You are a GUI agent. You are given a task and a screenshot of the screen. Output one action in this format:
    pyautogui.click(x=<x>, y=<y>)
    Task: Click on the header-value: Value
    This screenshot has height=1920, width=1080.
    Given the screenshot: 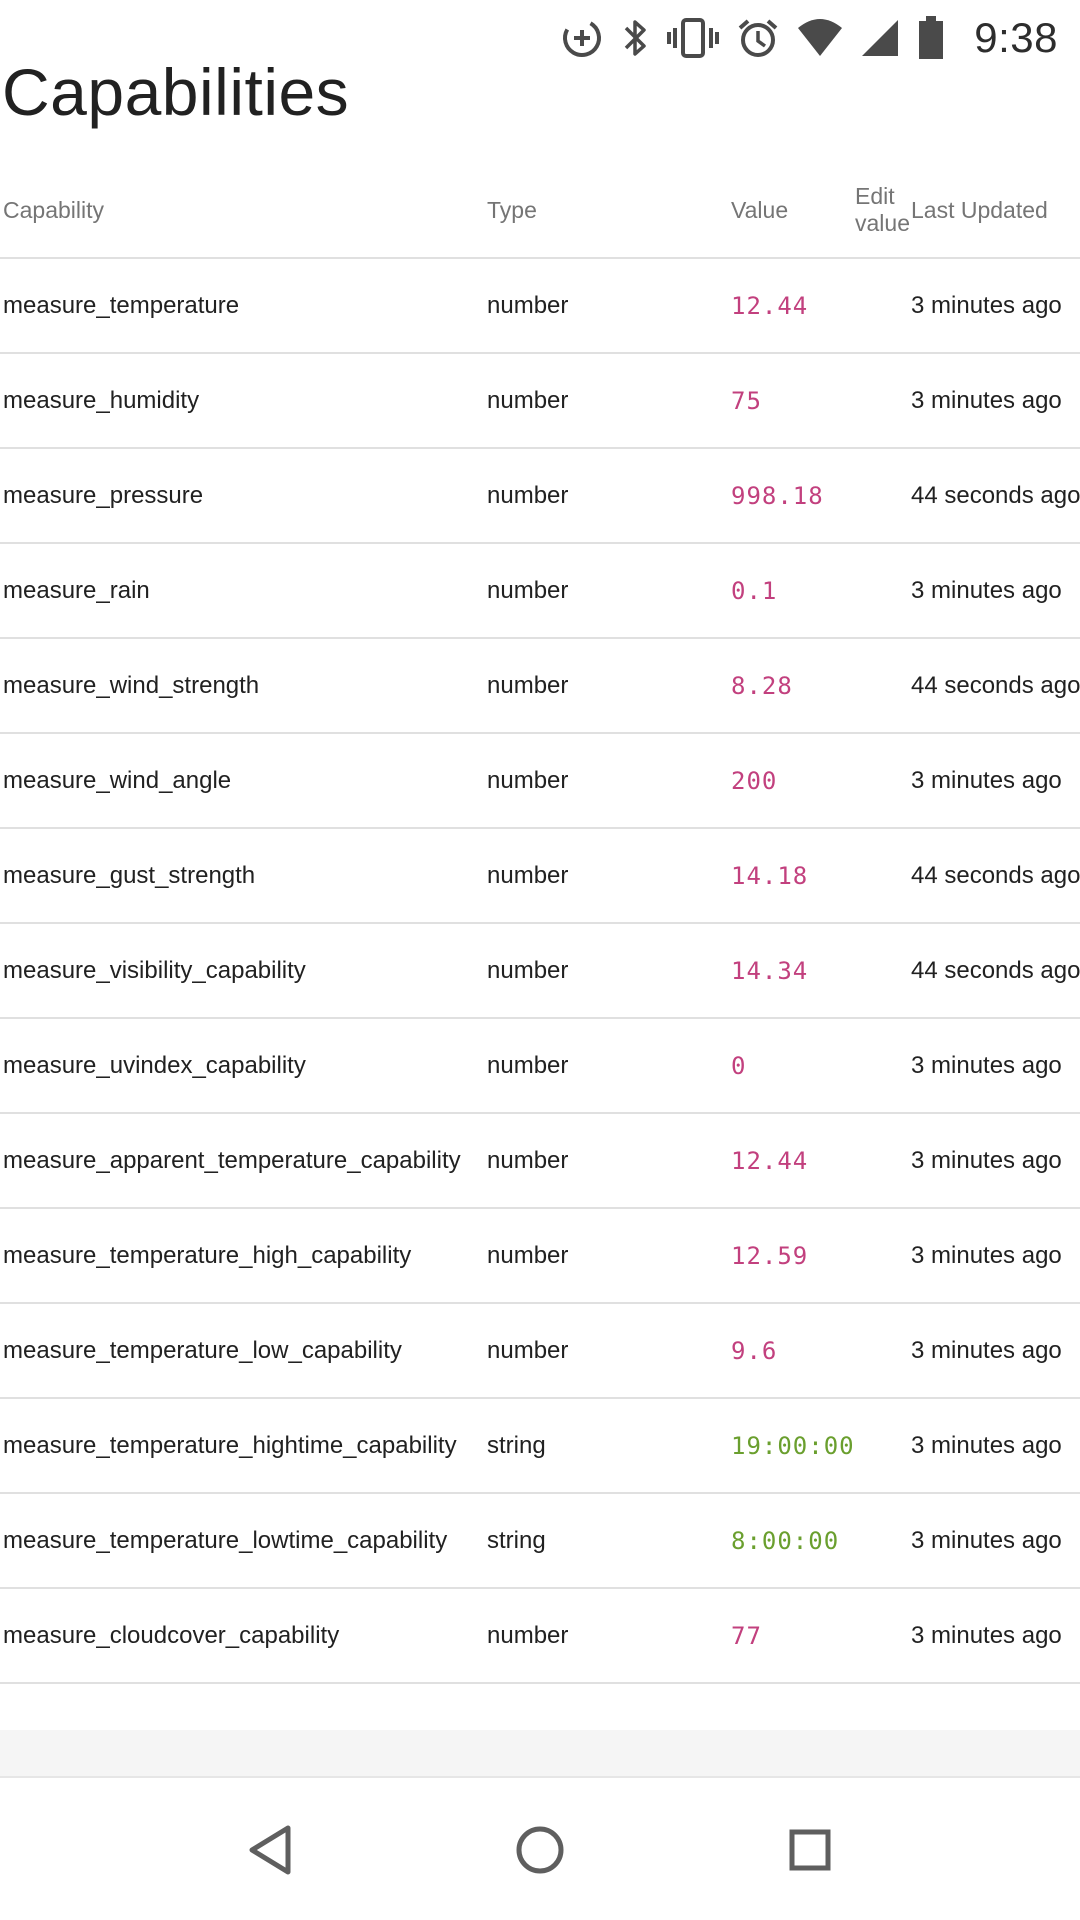 What is the action you would take?
    pyautogui.click(x=793, y=210)
    